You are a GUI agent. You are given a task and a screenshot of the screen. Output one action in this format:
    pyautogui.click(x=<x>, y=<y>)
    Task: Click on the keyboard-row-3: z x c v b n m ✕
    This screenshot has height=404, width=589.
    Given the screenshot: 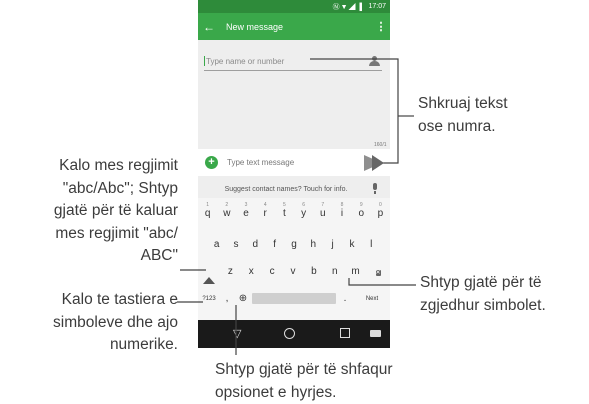 What is the action you would take?
    pyautogui.click(x=294, y=275)
    